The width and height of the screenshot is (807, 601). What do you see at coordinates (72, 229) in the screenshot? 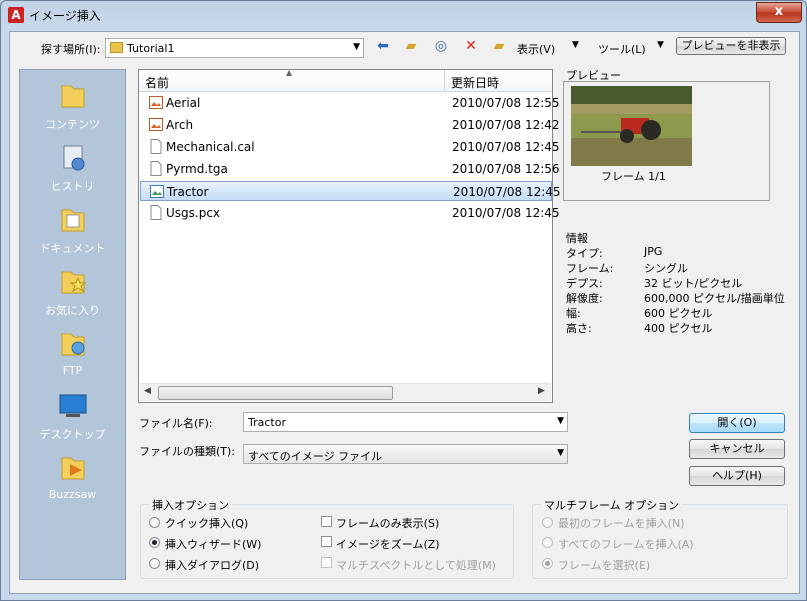
I see `place-documents: ドキュメント` at bounding box center [72, 229].